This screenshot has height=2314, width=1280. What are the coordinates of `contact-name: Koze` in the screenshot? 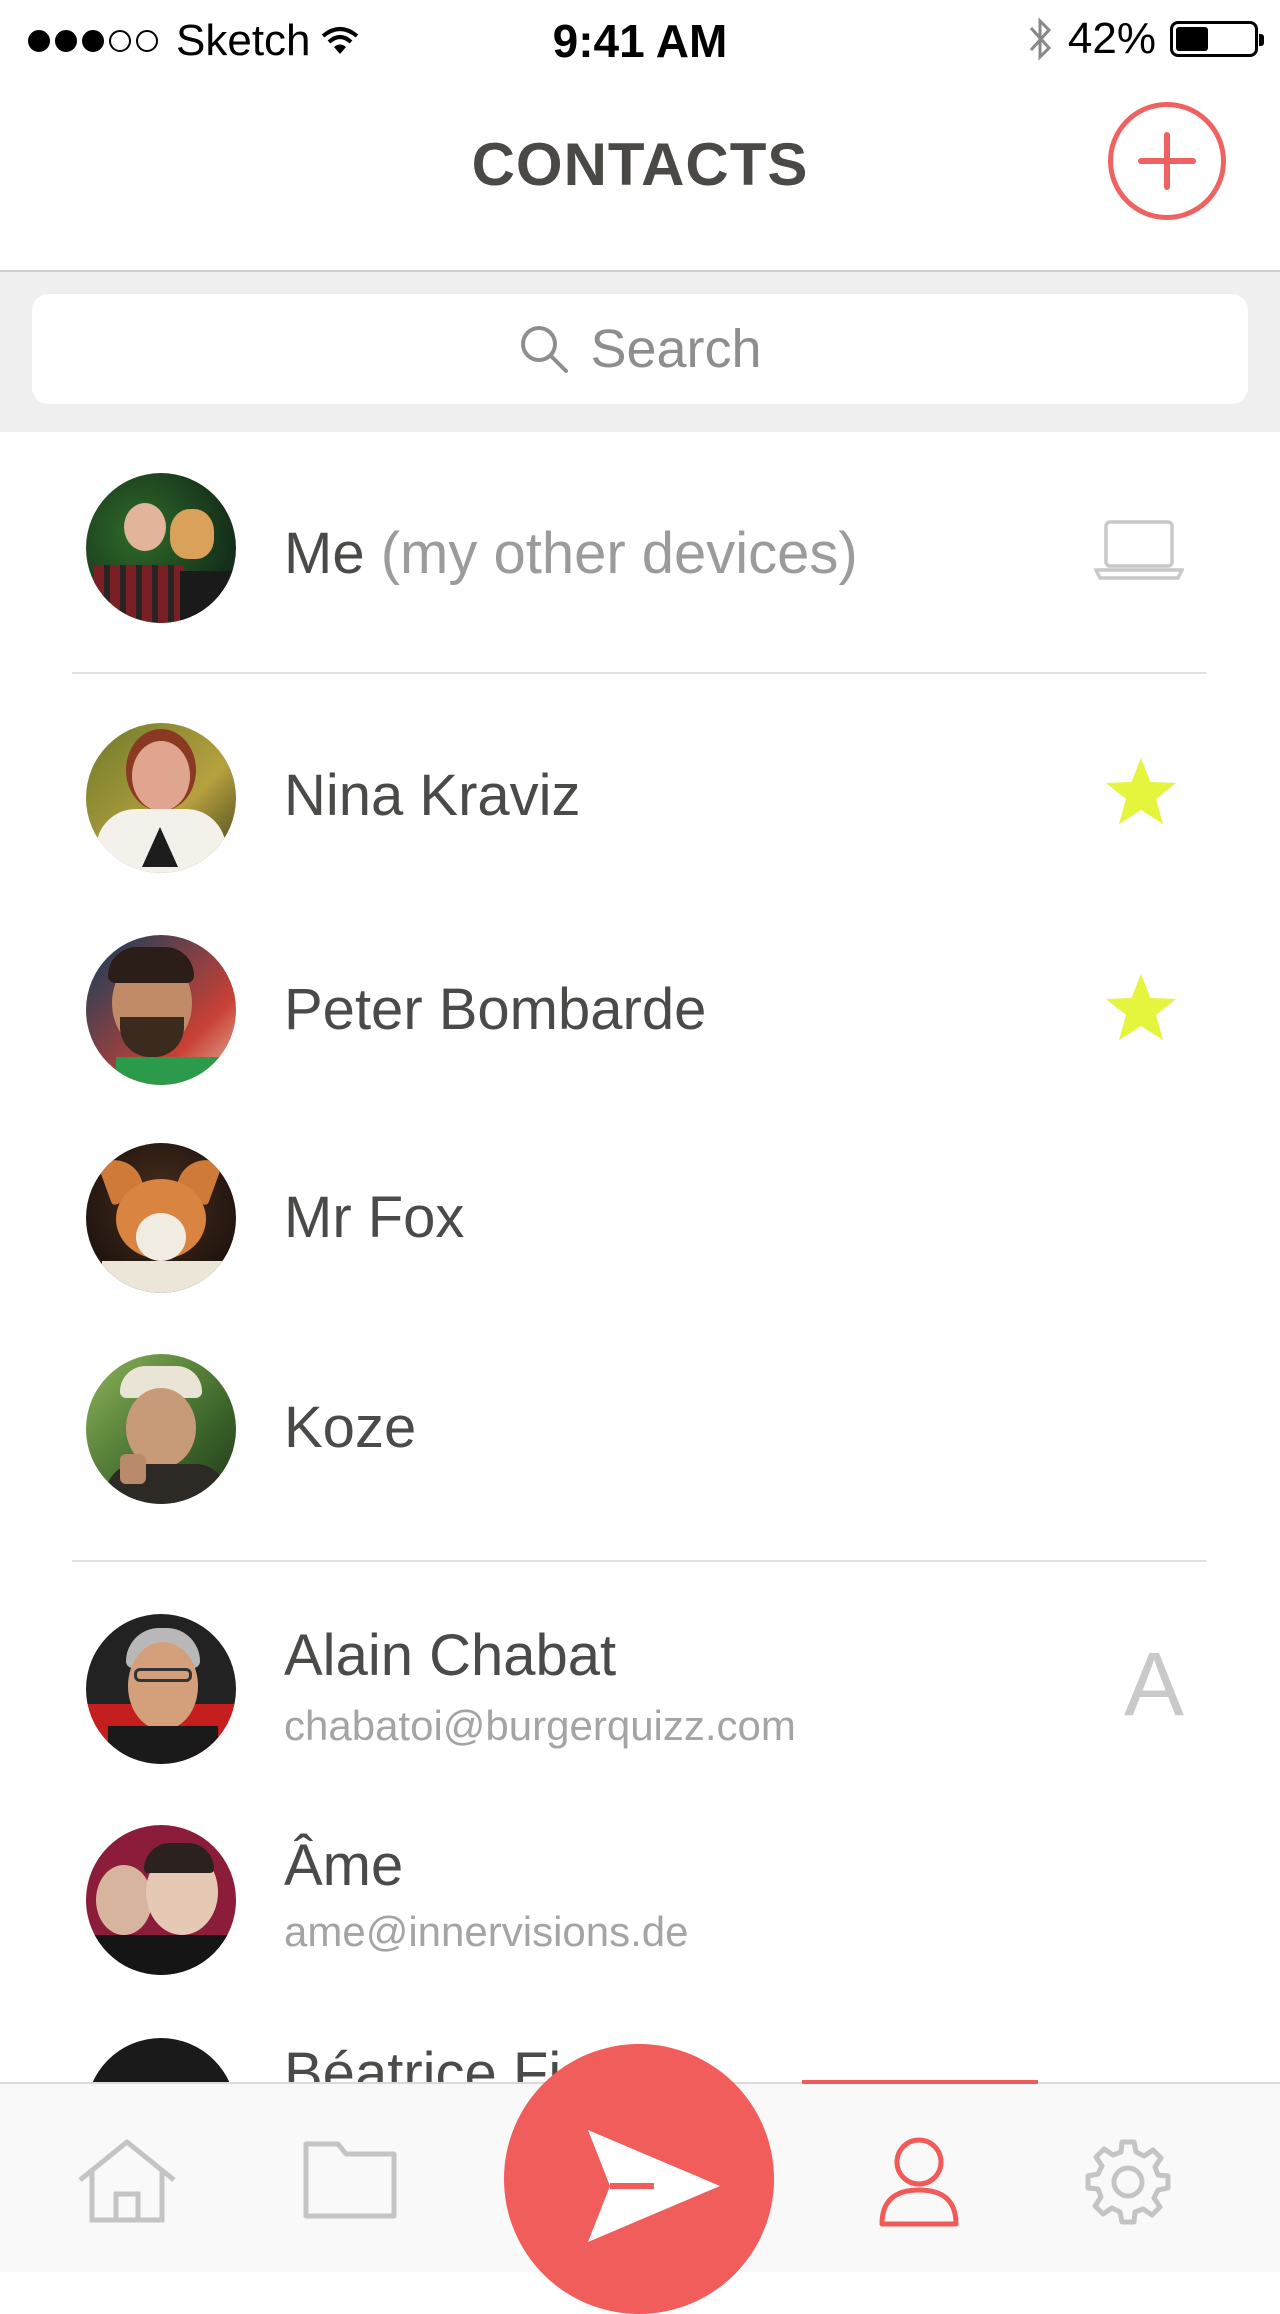 It's located at (350, 1427).